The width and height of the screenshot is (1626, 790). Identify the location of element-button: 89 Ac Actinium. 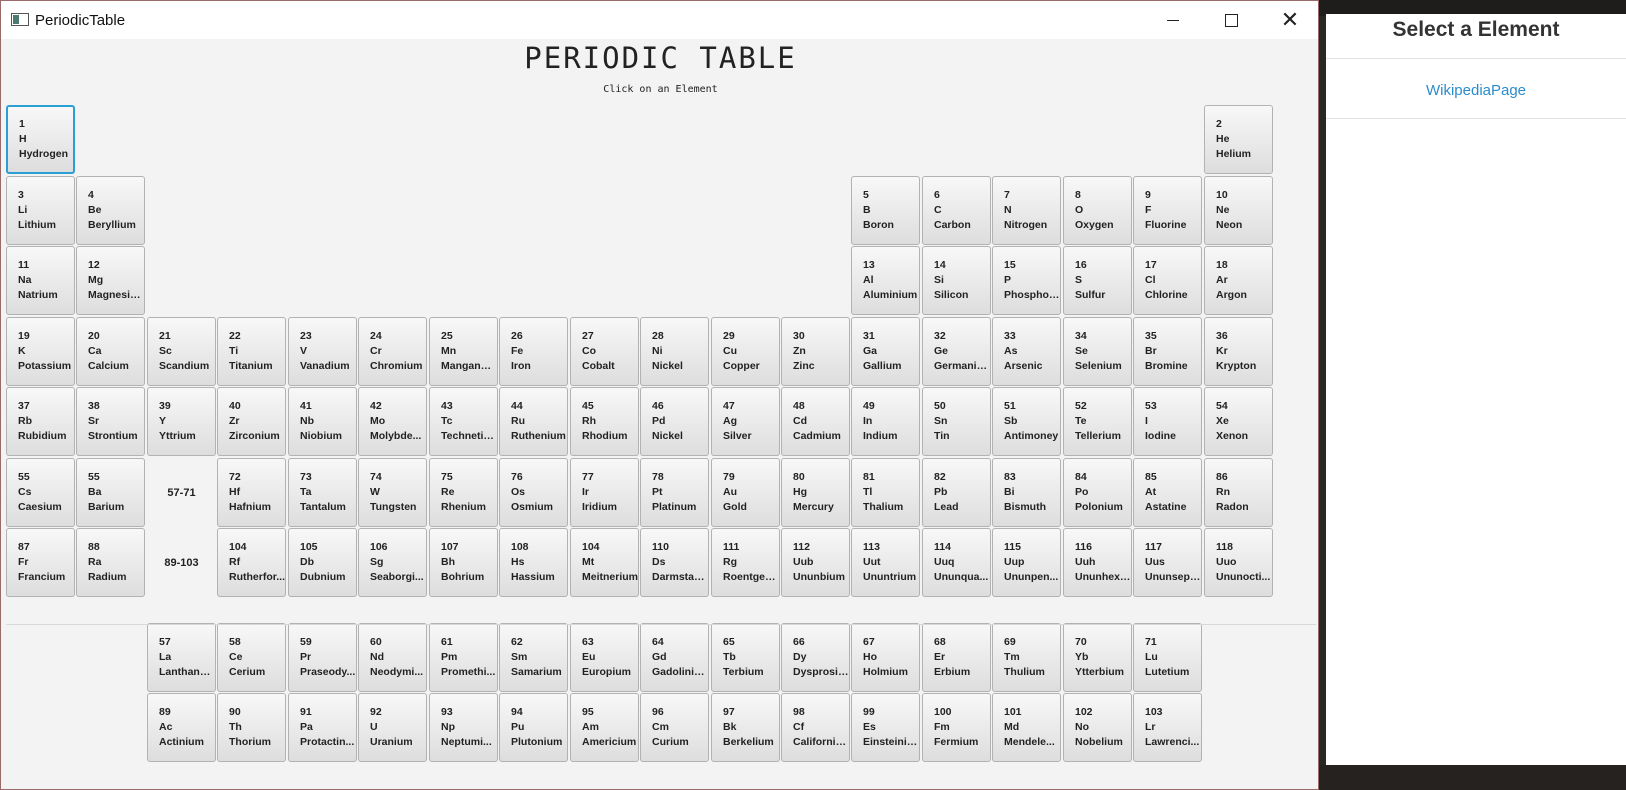
(181, 727).